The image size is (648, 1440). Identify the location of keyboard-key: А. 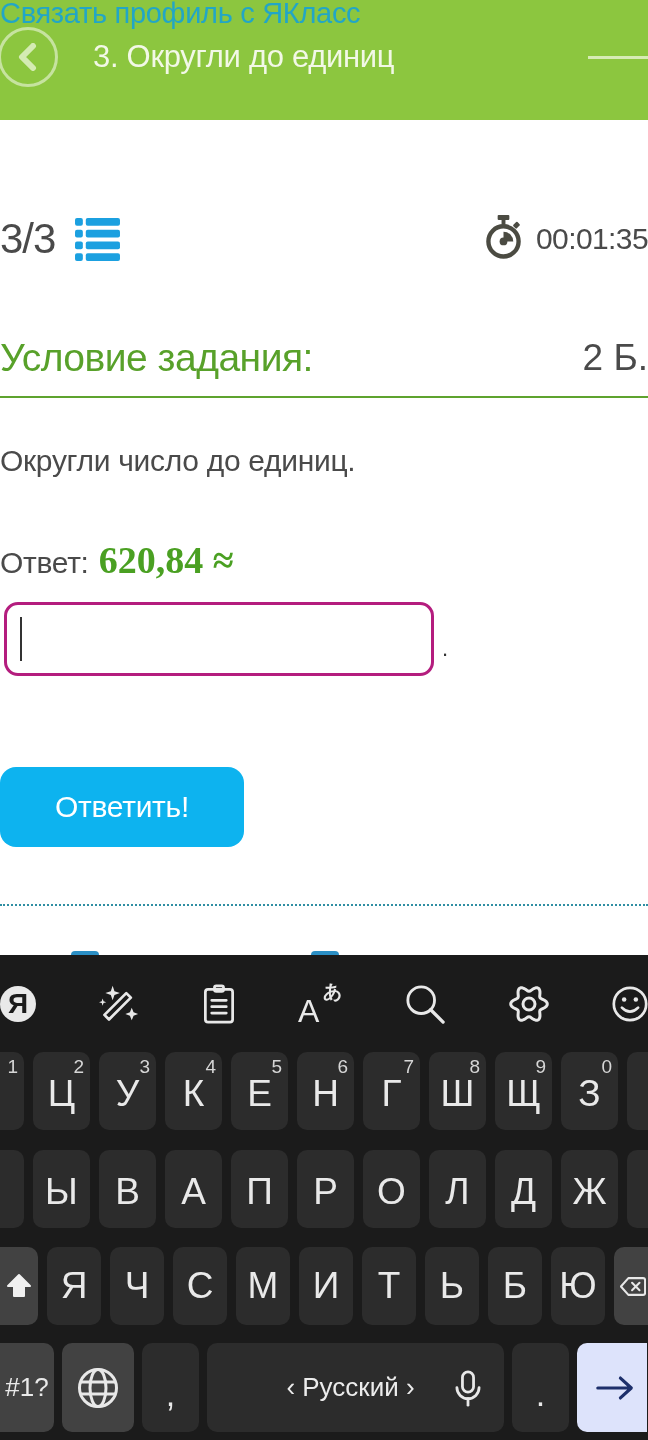
(193, 1189).